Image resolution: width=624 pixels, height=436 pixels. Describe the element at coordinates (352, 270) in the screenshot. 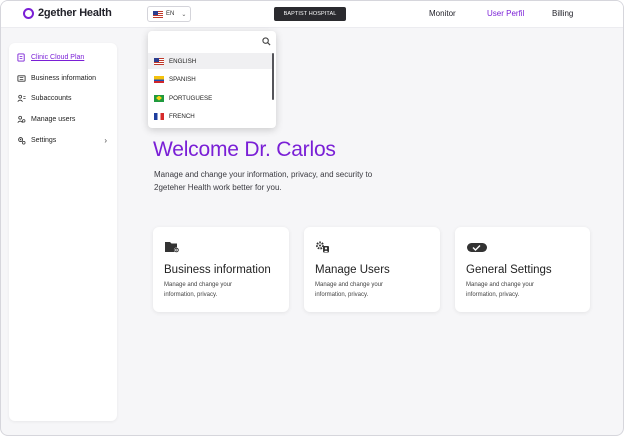

I see `card-title: Manage Users` at that location.